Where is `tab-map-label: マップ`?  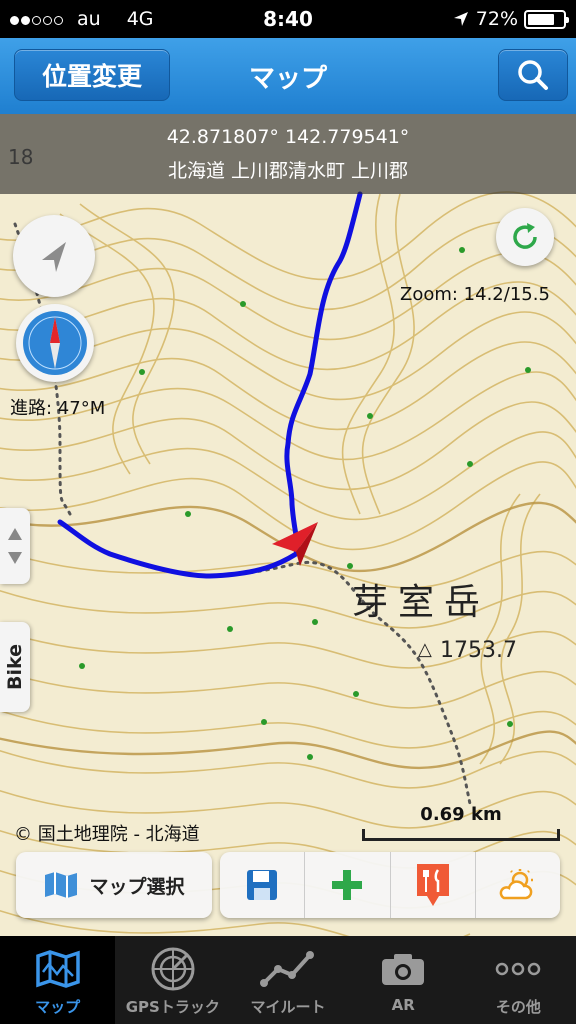
tab-map-label: マップ is located at coordinates (58, 1007).